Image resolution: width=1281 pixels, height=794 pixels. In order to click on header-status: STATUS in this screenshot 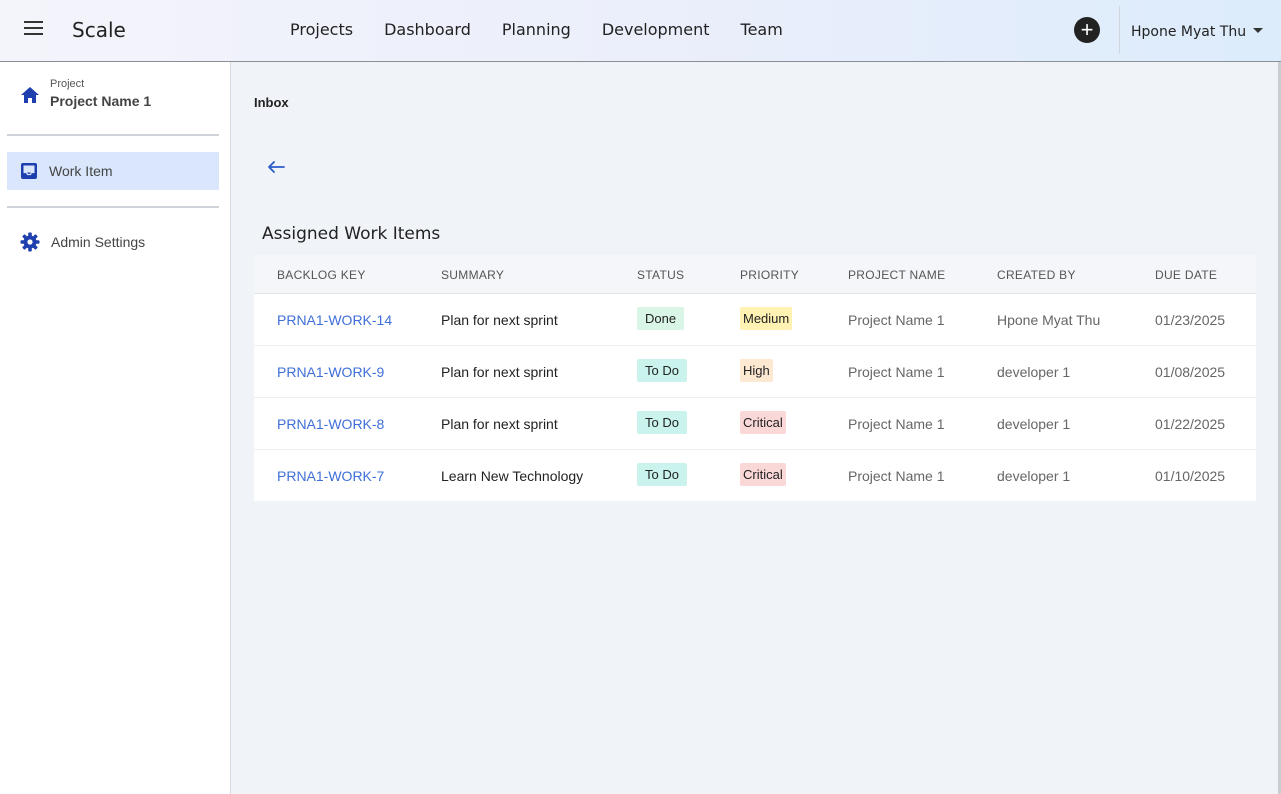, I will do `click(660, 275)`.